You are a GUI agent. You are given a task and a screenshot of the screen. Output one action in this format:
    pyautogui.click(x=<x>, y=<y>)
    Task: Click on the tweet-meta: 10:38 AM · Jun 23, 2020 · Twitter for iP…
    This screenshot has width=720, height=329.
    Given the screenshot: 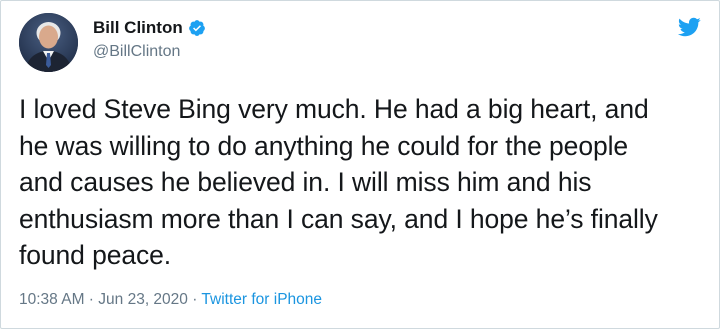 What is the action you would take?
    pyautogui.click(x=170, y=300)
    